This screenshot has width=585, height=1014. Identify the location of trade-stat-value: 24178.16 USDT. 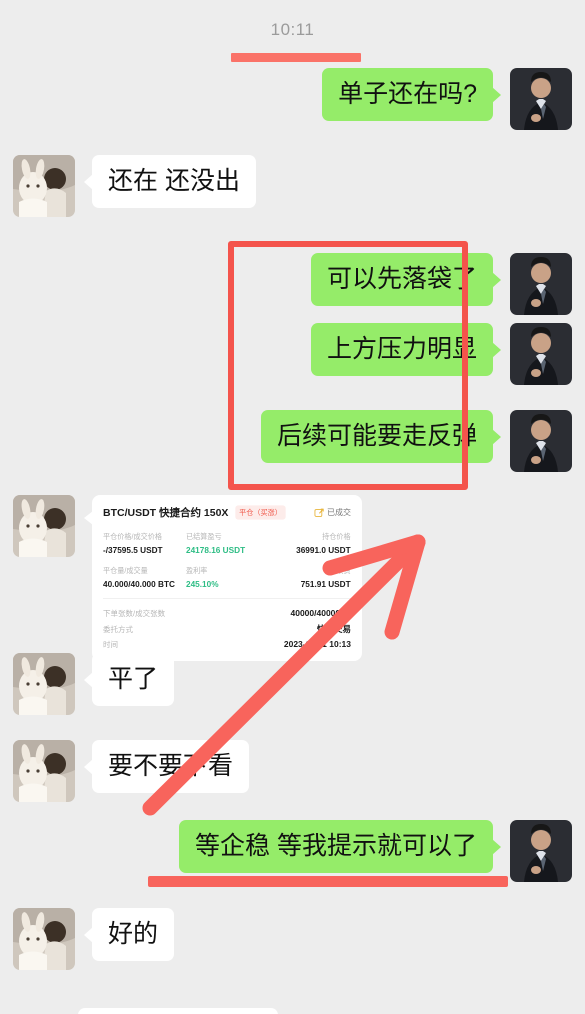
(215, 550).